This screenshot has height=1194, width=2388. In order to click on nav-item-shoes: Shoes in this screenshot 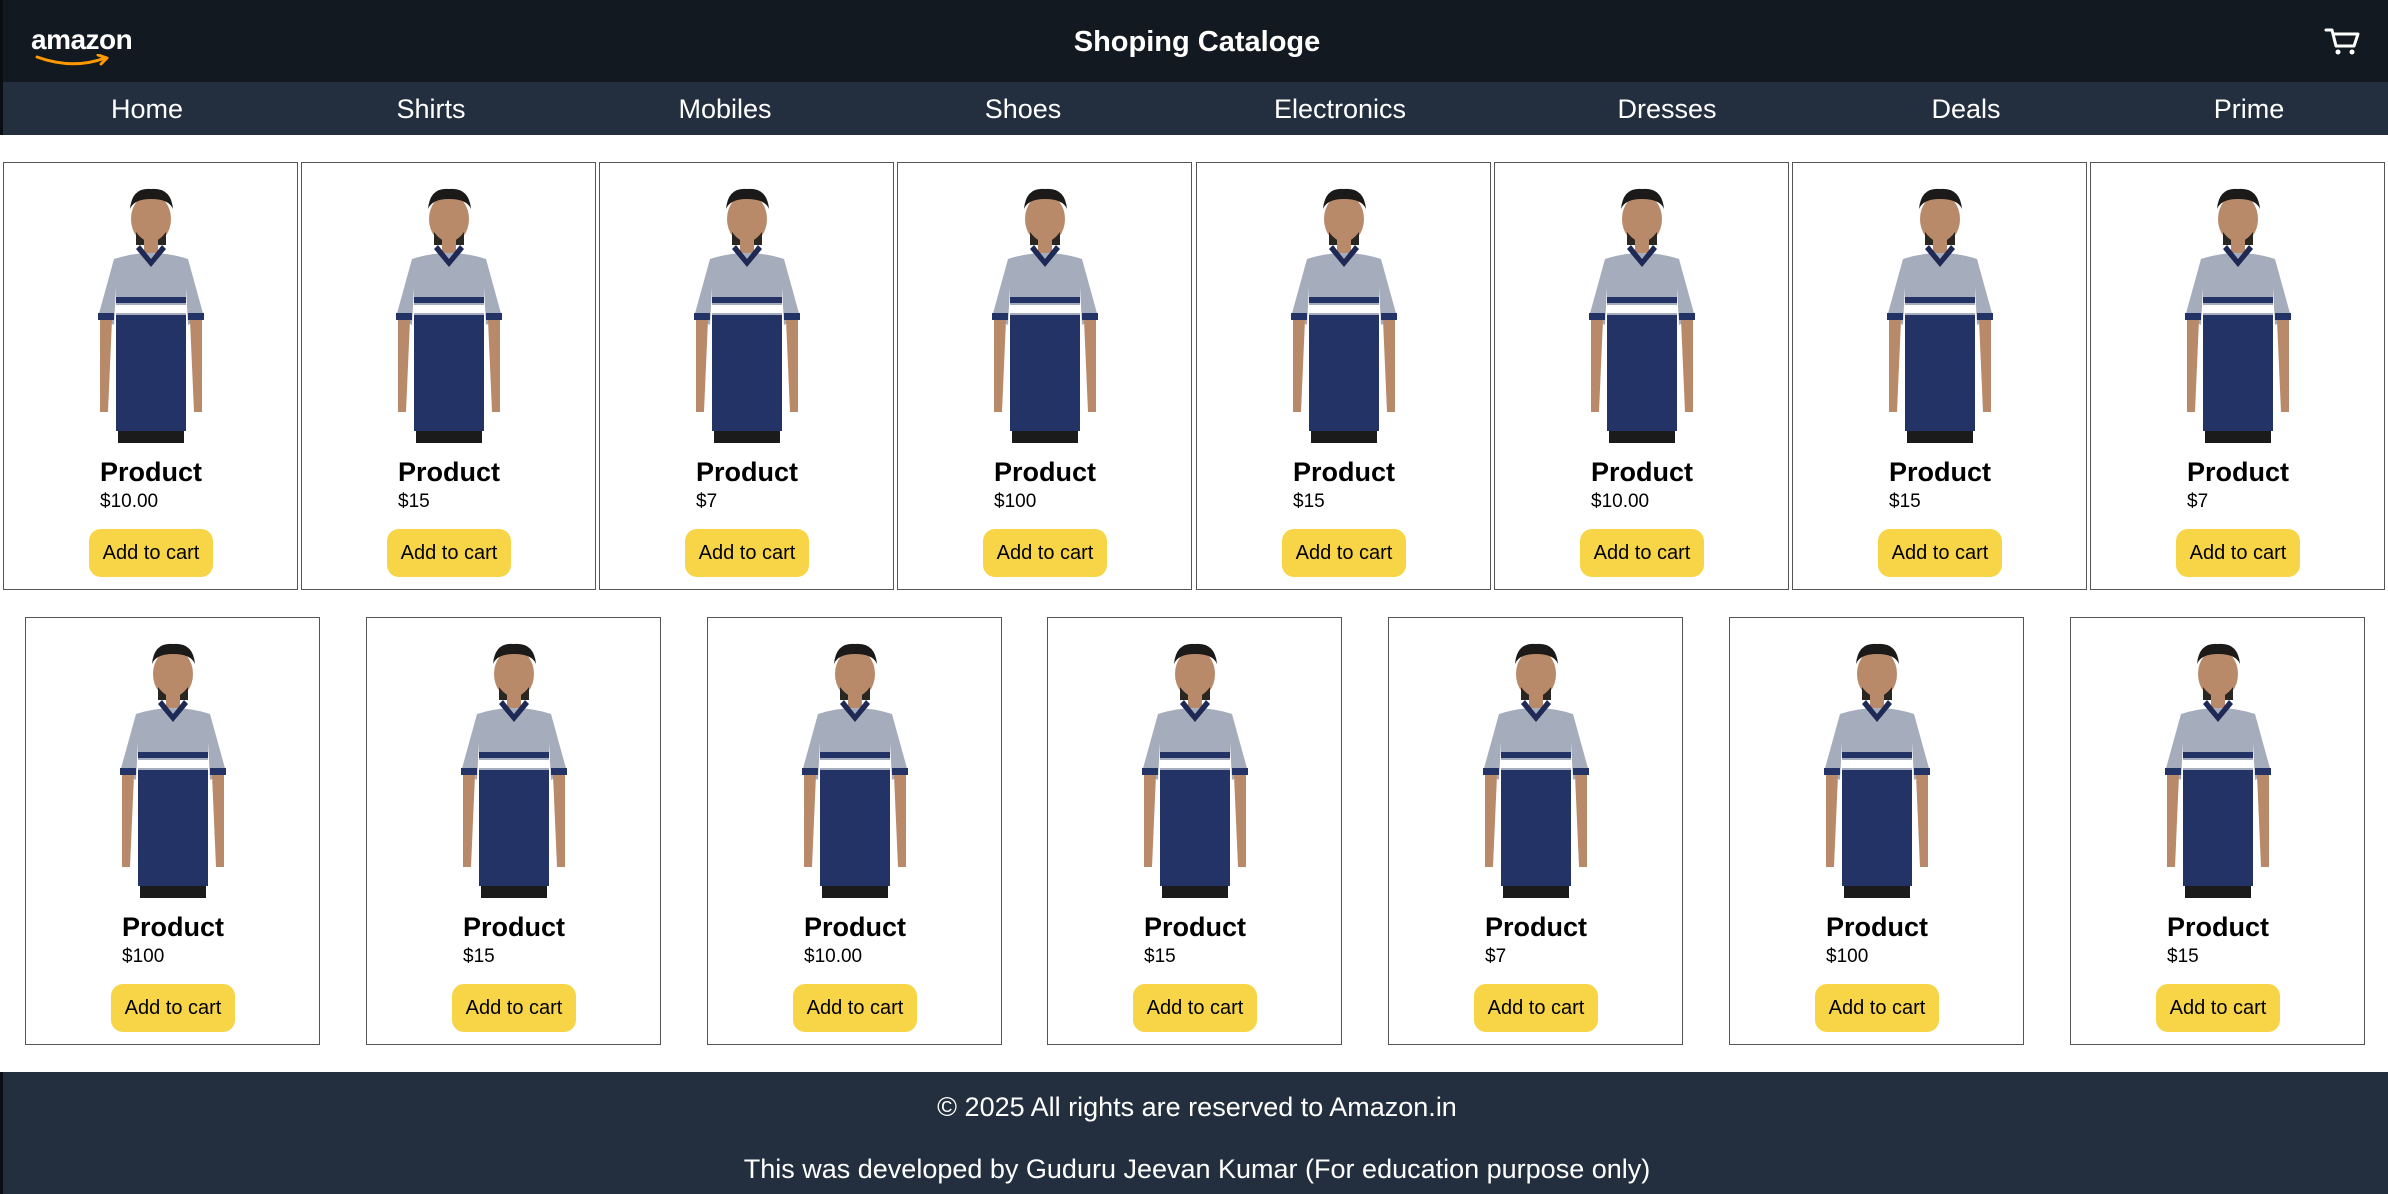, I will do `click(1023, 108)`.